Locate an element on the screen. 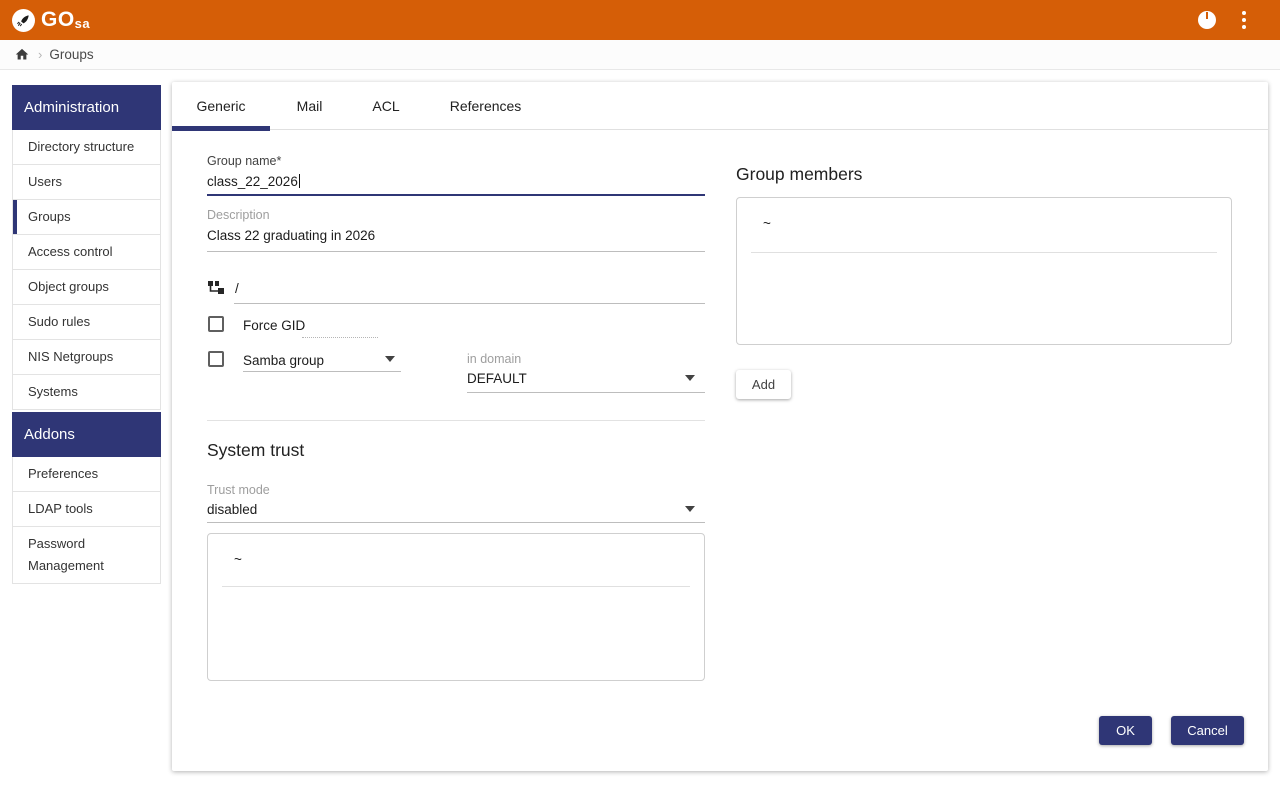  sidebar-section-administration: Administration is located at coordinates (86, 107).